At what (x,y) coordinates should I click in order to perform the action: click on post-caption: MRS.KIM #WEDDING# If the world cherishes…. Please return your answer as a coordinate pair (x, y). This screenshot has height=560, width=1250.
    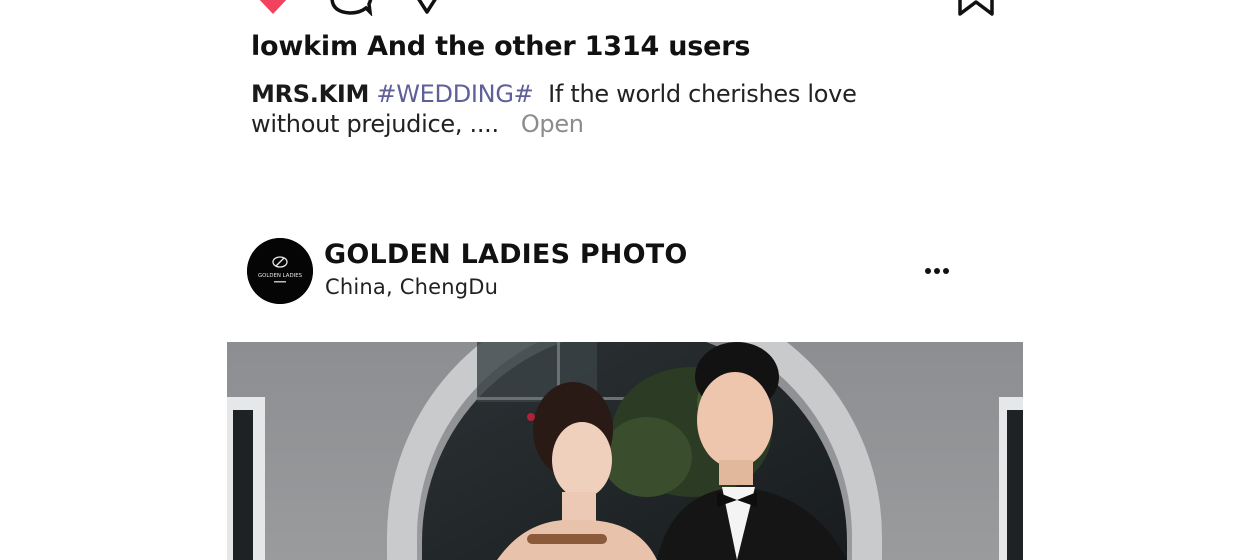
    Looking at the image, I should click on (601, 109).